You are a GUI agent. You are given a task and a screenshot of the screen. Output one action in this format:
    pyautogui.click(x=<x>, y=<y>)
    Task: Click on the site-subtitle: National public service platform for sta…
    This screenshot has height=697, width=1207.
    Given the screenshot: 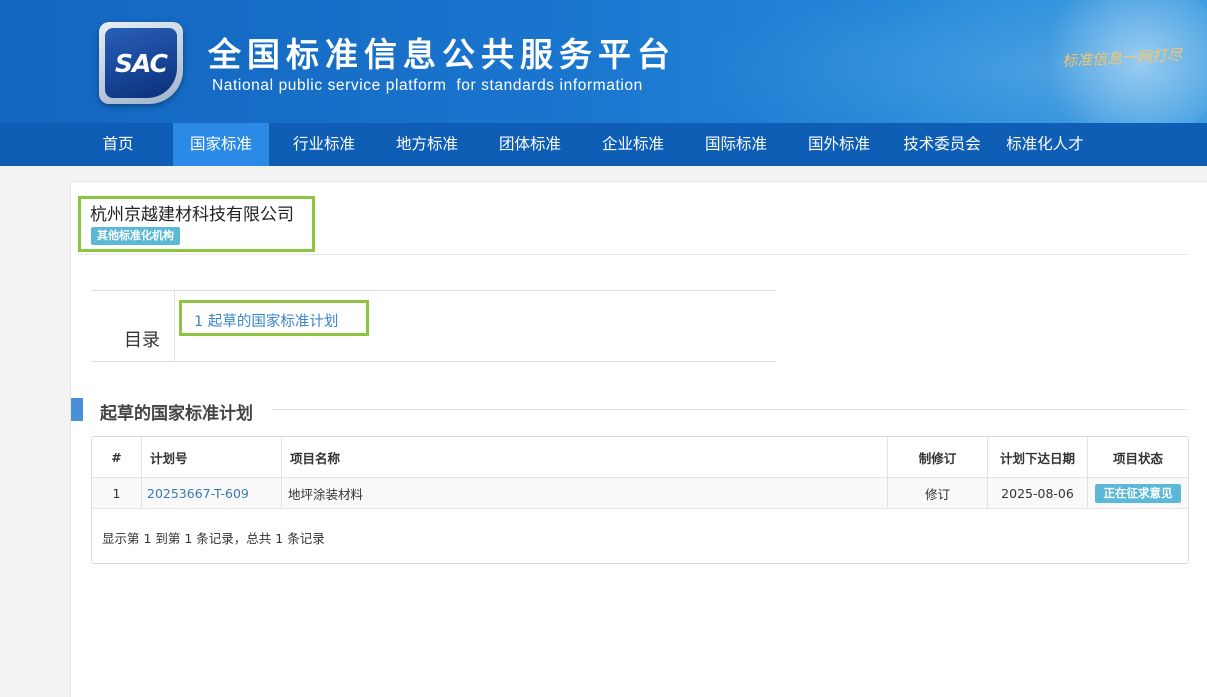 What is the action you would take?
    pyautogui.click(x=427, y=85)
    